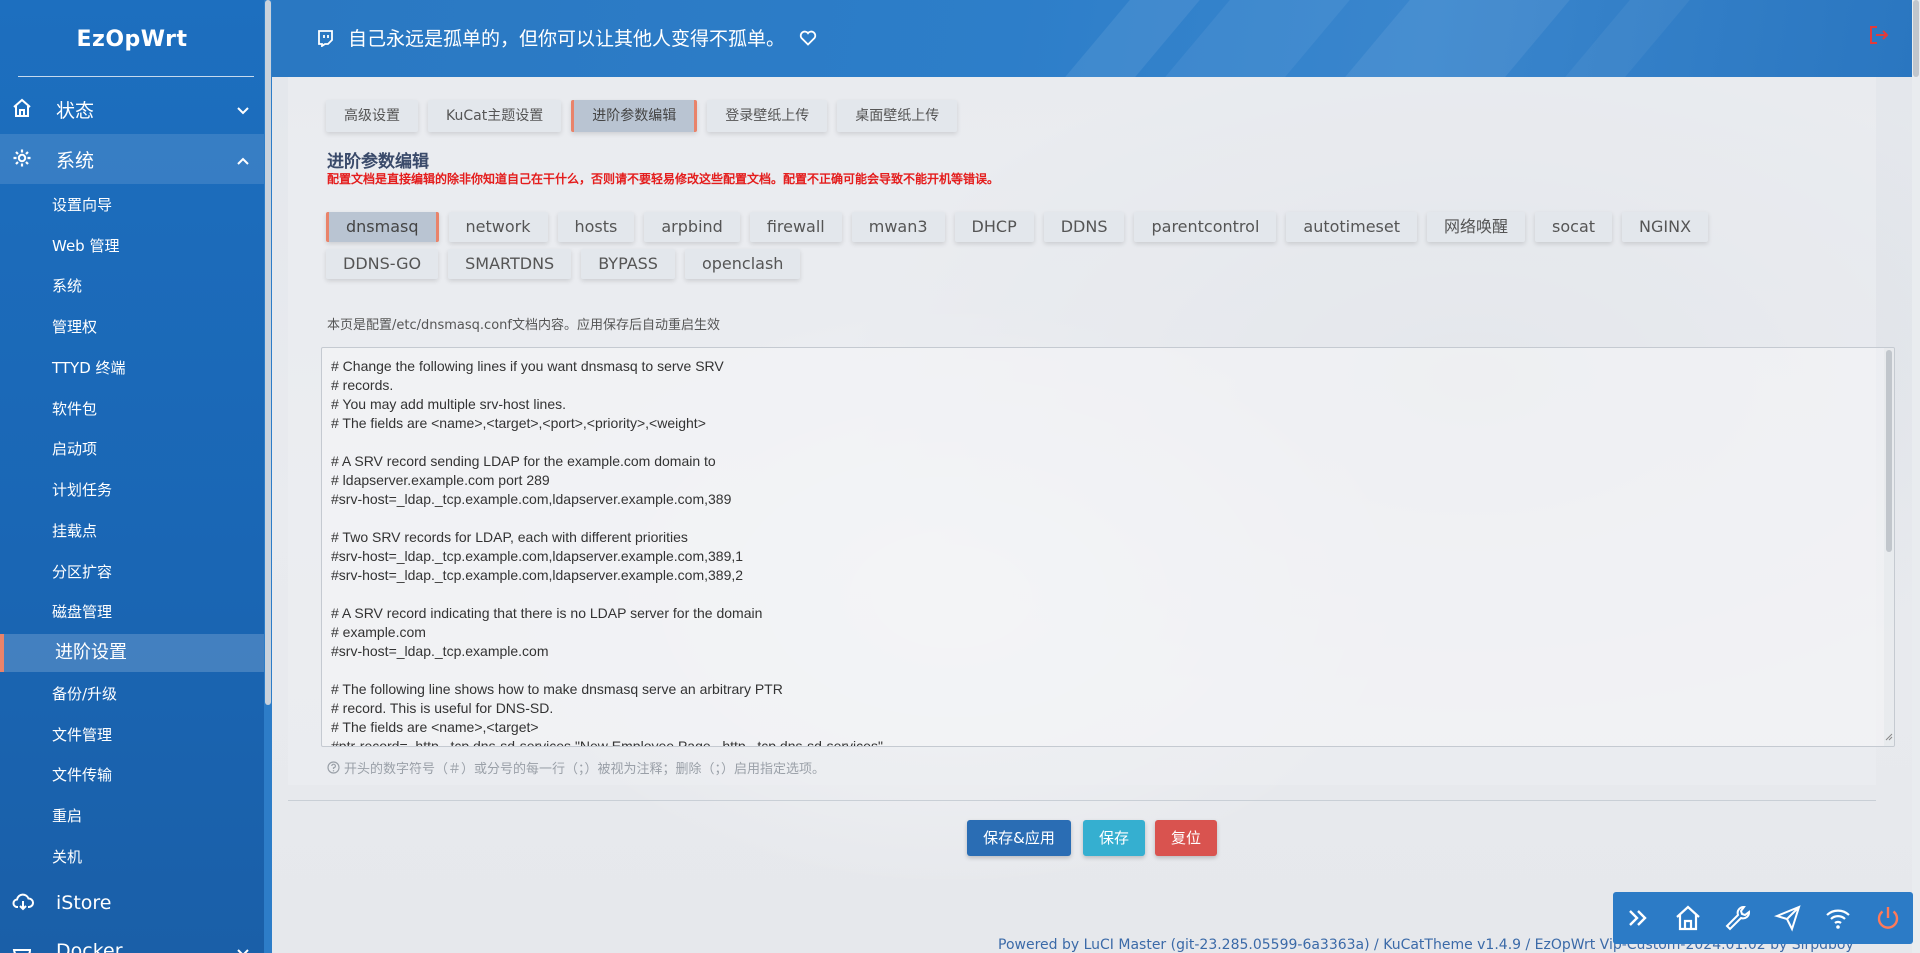  I want to click on section-tabs: 高级设置 KuCat主题设置 进阶参数编辑 登录壁纸上传 桌面壁纸上传, so click(646, 116).